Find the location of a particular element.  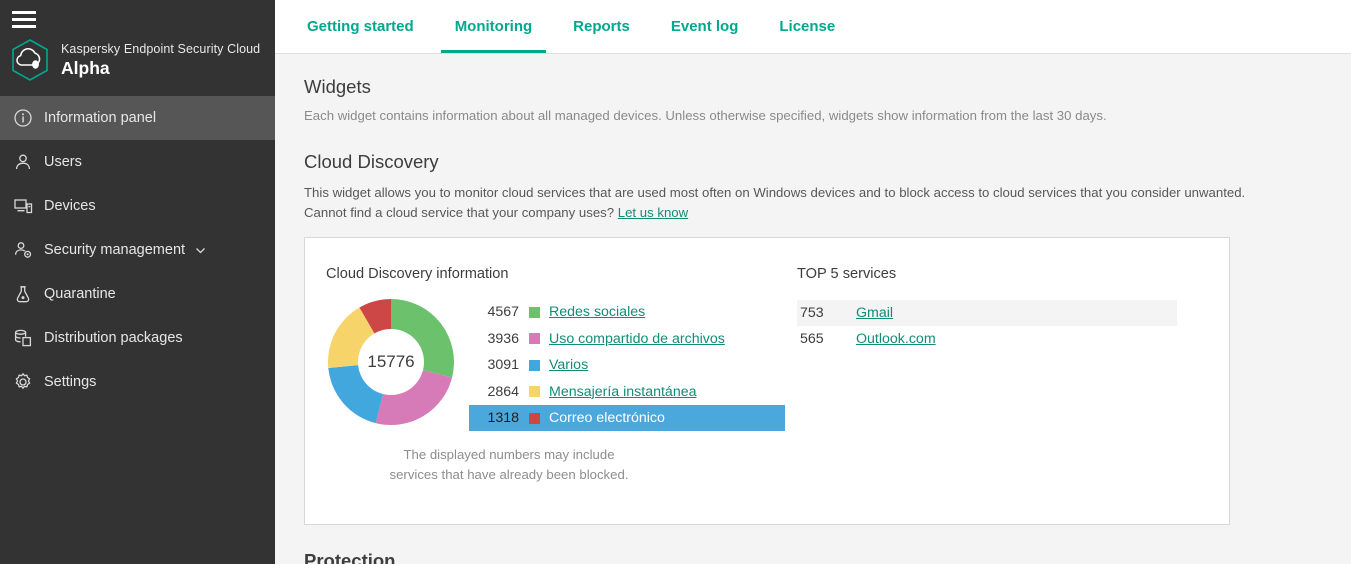

sidebar-item-devices: Devices is located at coordinates (137, 206).